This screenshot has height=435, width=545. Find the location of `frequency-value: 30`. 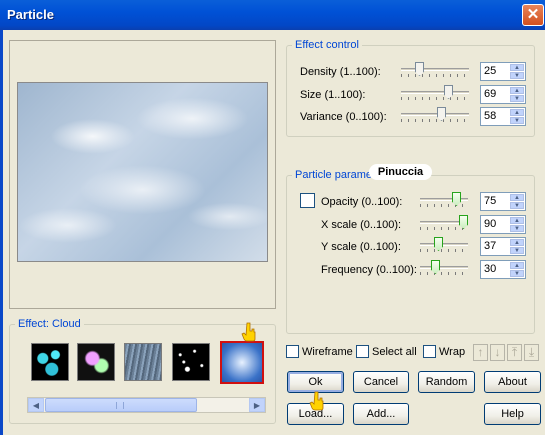

frequency-value: 30 is located at coordinates (490, 269).